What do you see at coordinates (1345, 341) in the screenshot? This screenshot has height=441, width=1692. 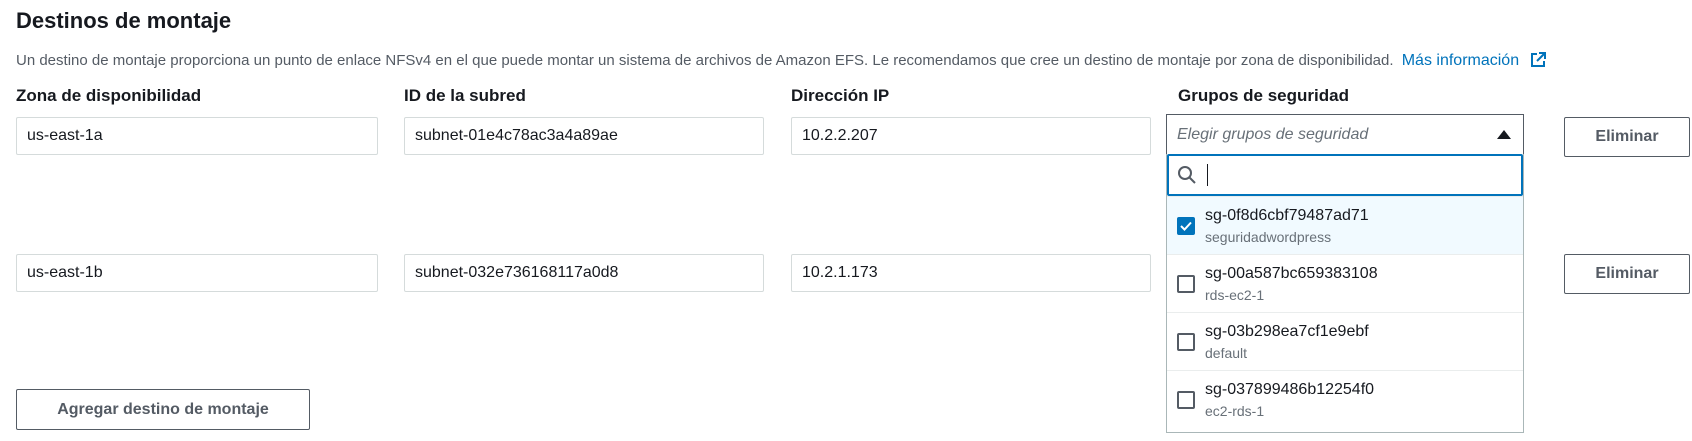 I see `sg-option-3: sg-03b298ea7cf1e9ebf default` at bounding box center [1345, 341].